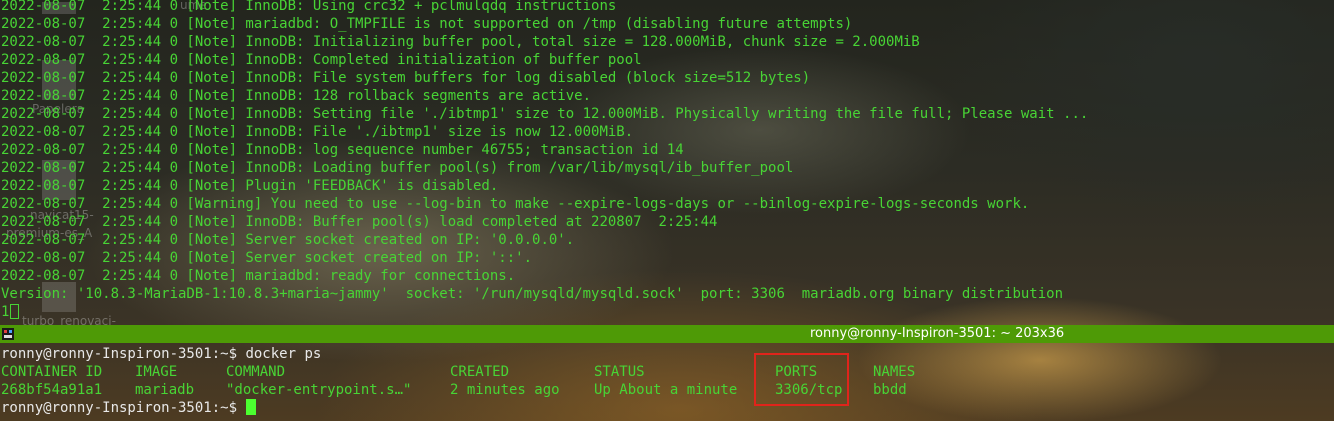 This screenshot has width=1334, height=421. What do you see at coordinates (480, 372) in the screenshot?
I see `header-created: CREATED` at bounding box center [480, 372].